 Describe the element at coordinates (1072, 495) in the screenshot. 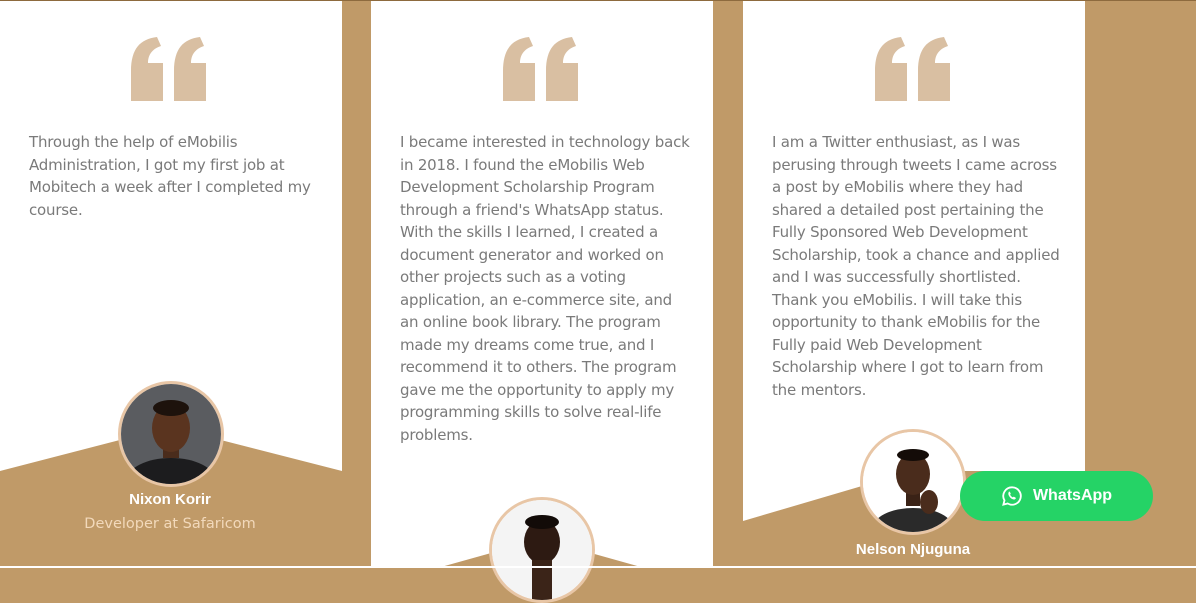

I see `whatsapp-label: WhatsApp` at that location.